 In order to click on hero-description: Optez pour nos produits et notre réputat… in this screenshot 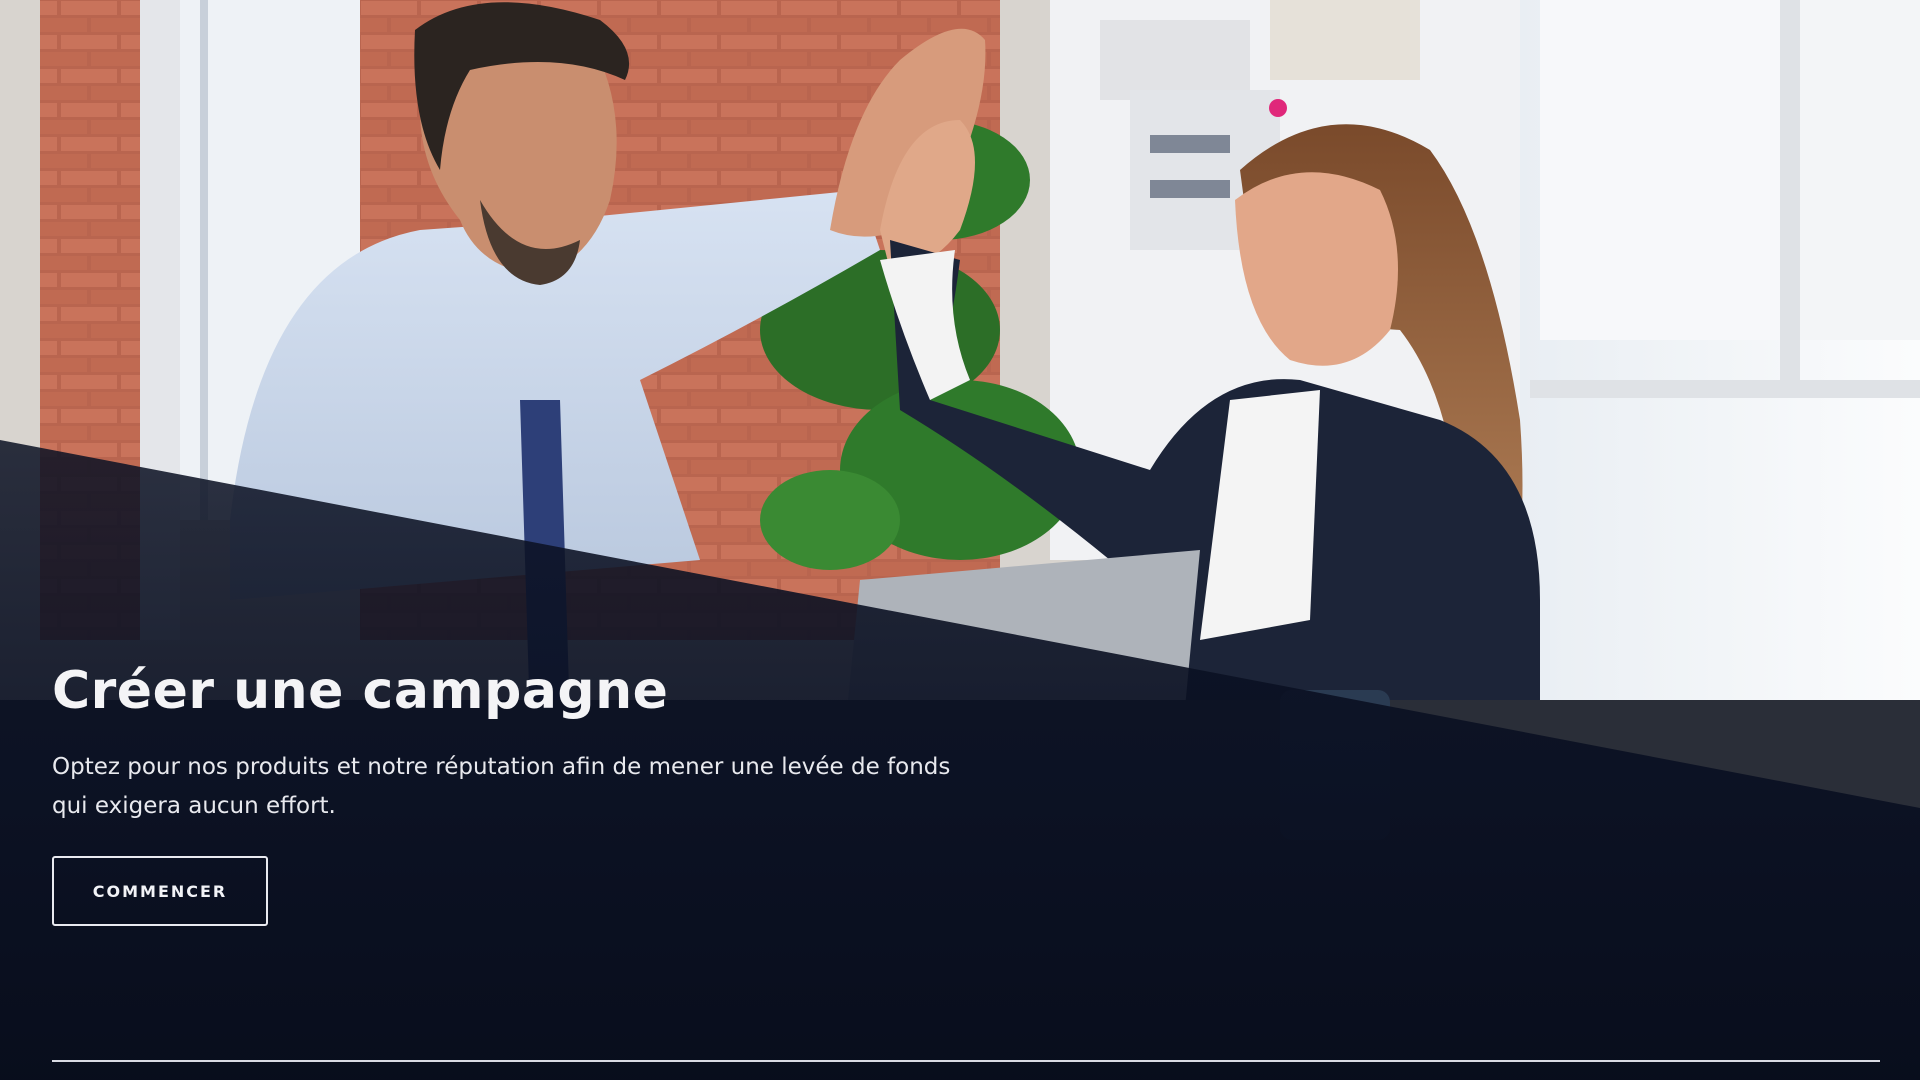, I will do `click(501, 787)`.